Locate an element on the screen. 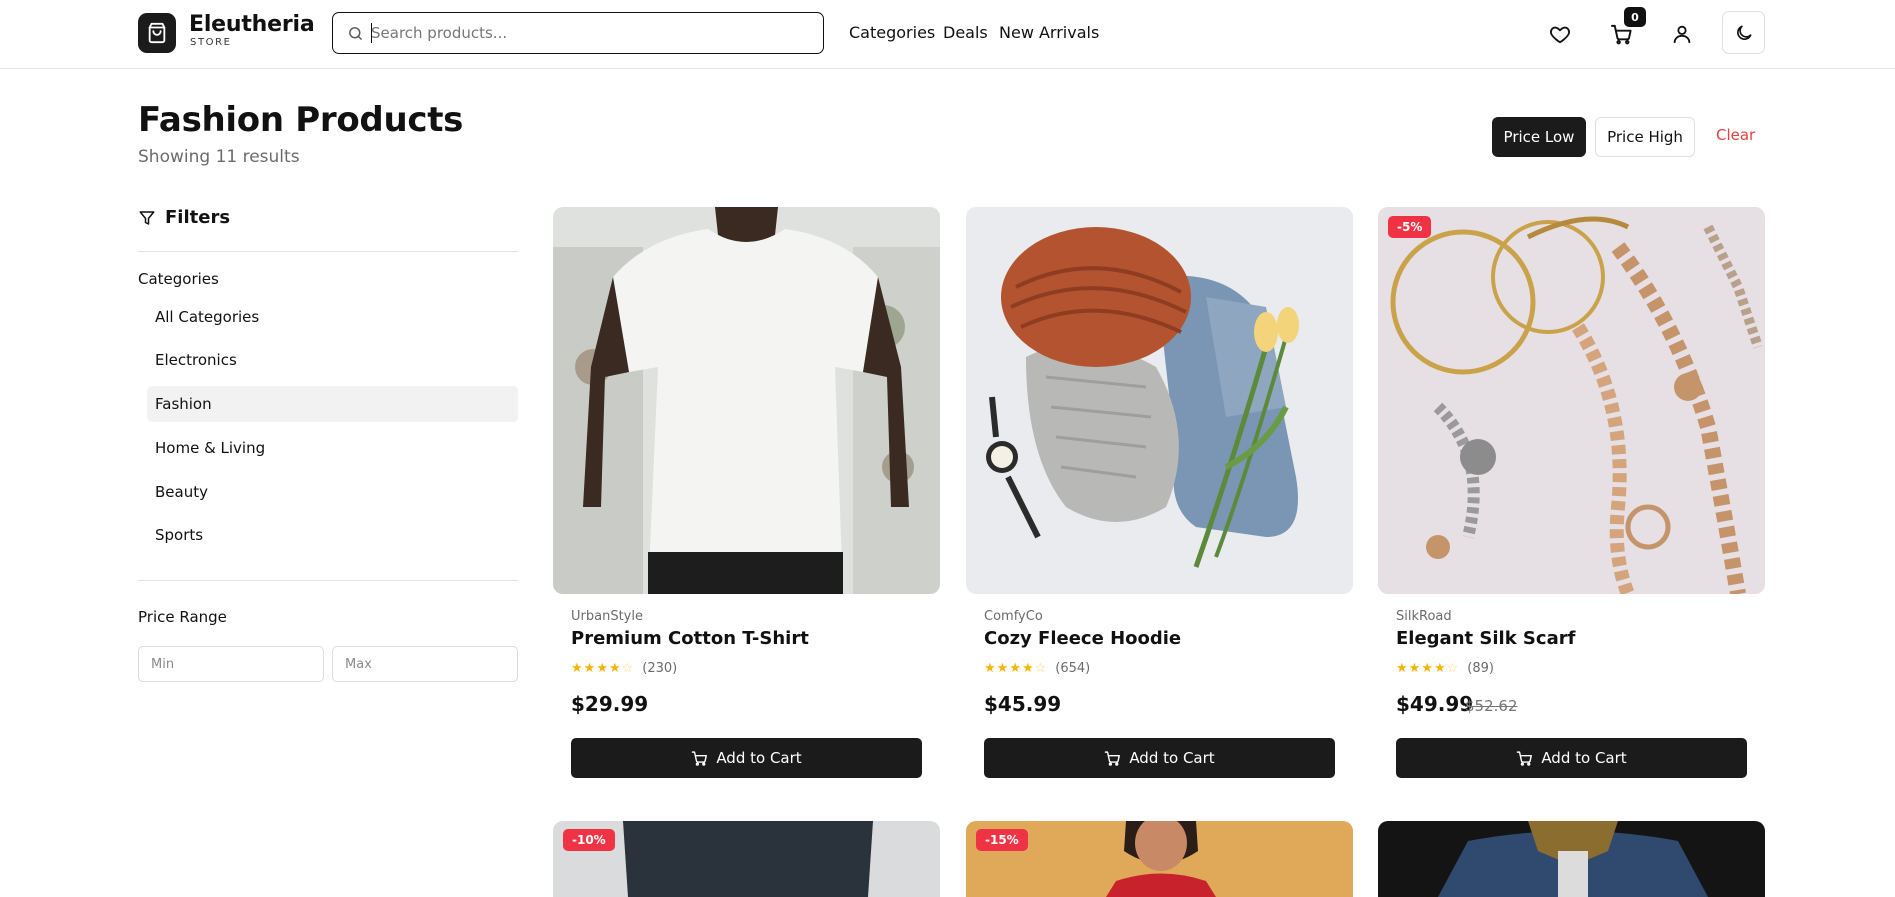 This screenshot has height=897, width=1895. review-count: (230) is located at coordinates (660, 668).